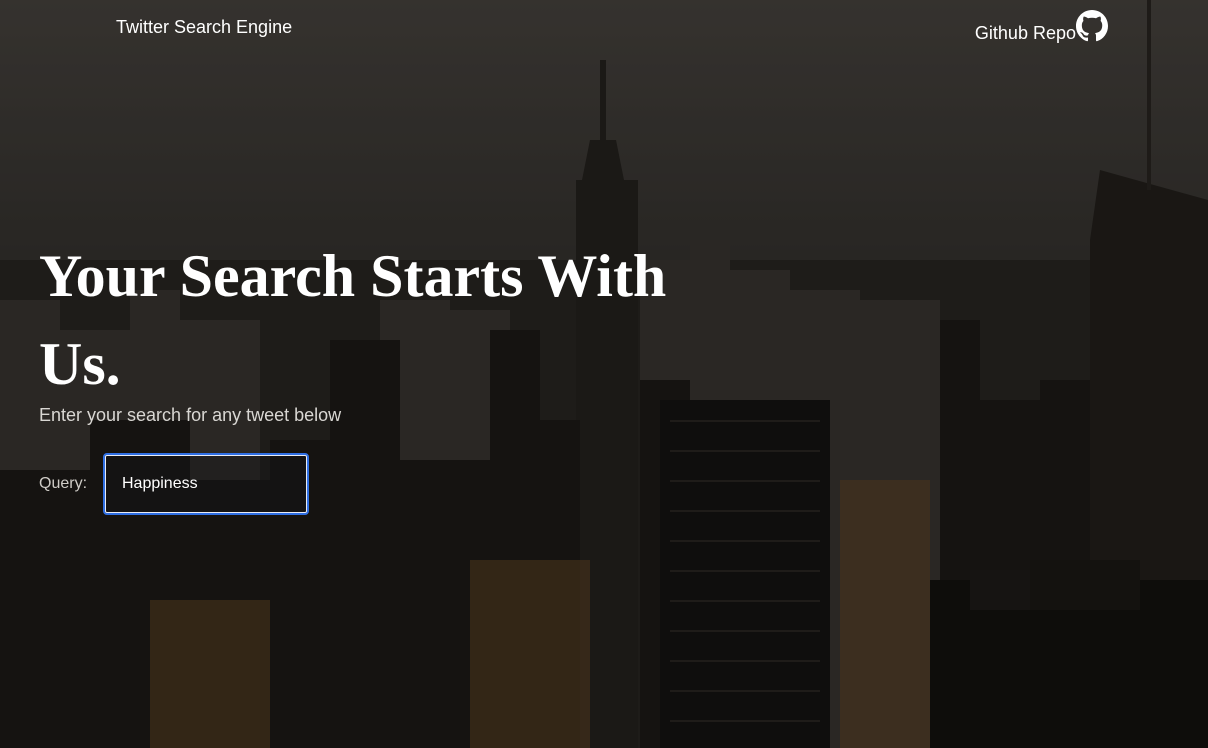  I want to click on query-label: Query:, so click(63, 483).